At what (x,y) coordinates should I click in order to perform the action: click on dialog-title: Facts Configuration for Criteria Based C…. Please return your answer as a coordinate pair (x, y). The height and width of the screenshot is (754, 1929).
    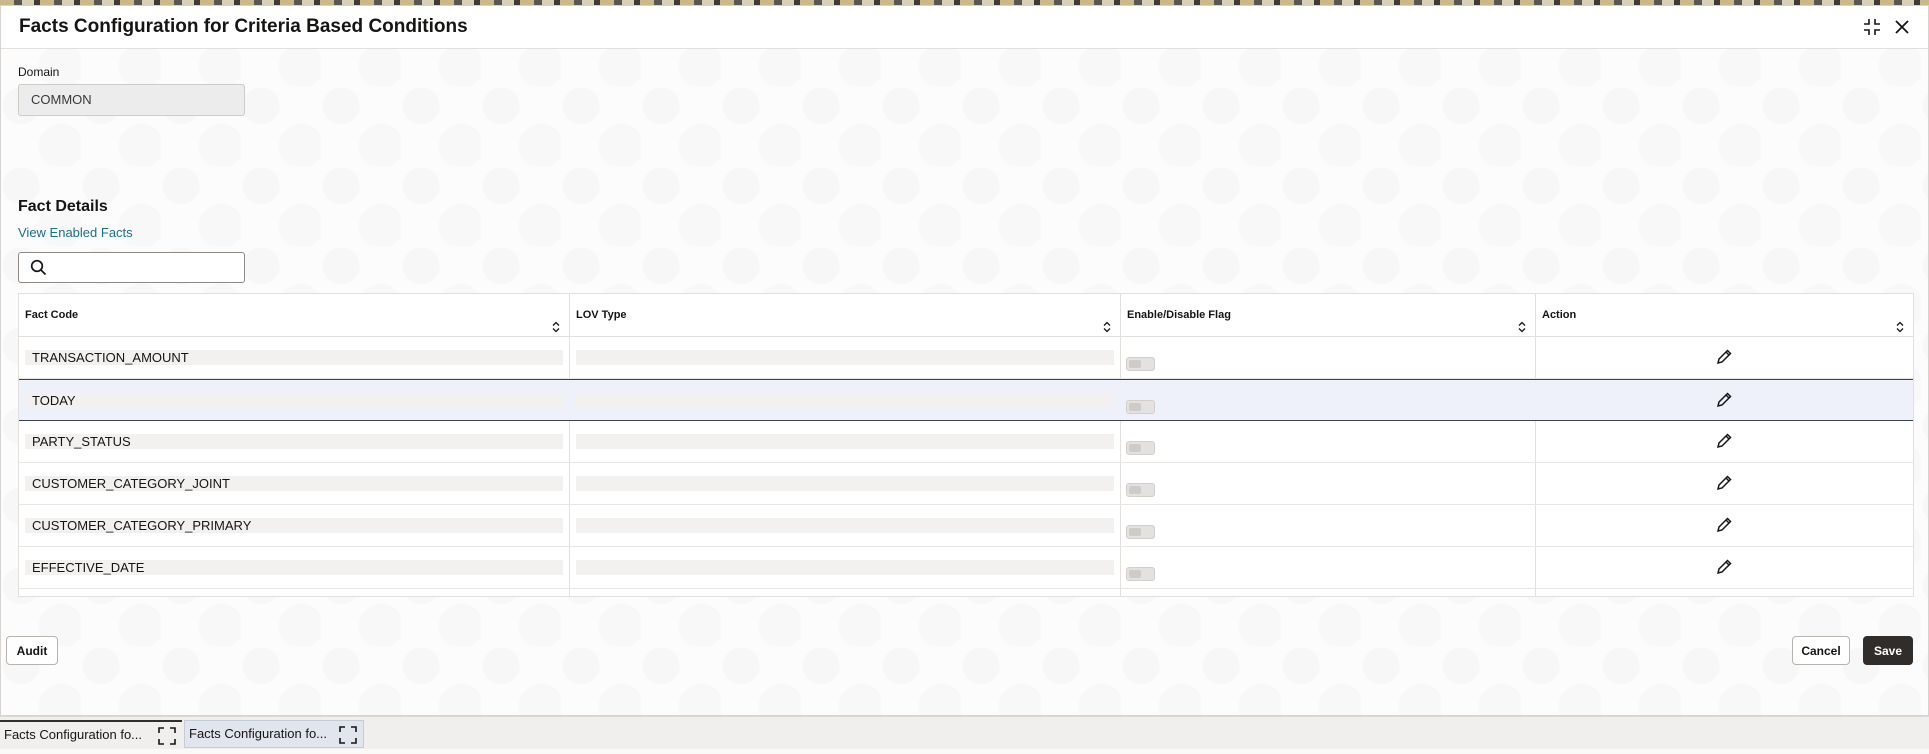
    Looking at the image, I should click on (243, 26).